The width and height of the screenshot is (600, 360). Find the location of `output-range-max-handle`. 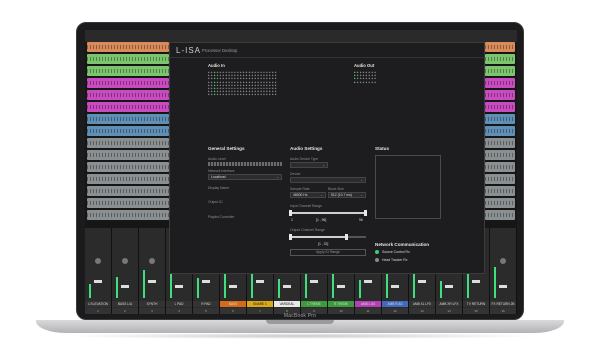

output-range-max-handle is located at coordinates (346, 237).